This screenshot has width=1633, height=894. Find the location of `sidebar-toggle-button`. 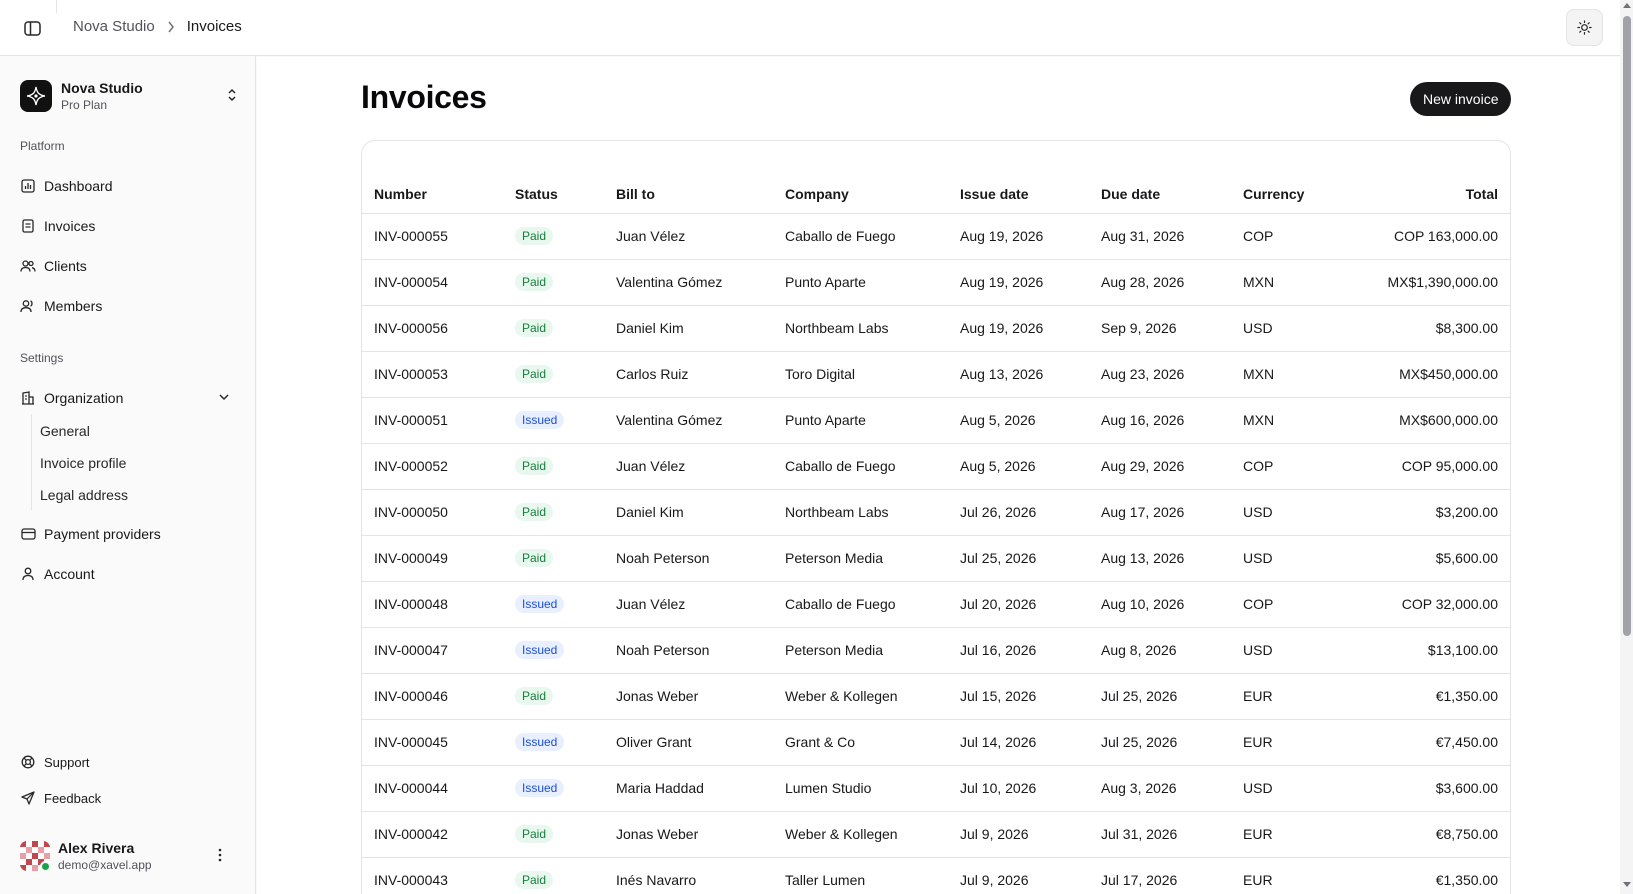

sidebar-toggle-button is located at coordinates (32, 28).